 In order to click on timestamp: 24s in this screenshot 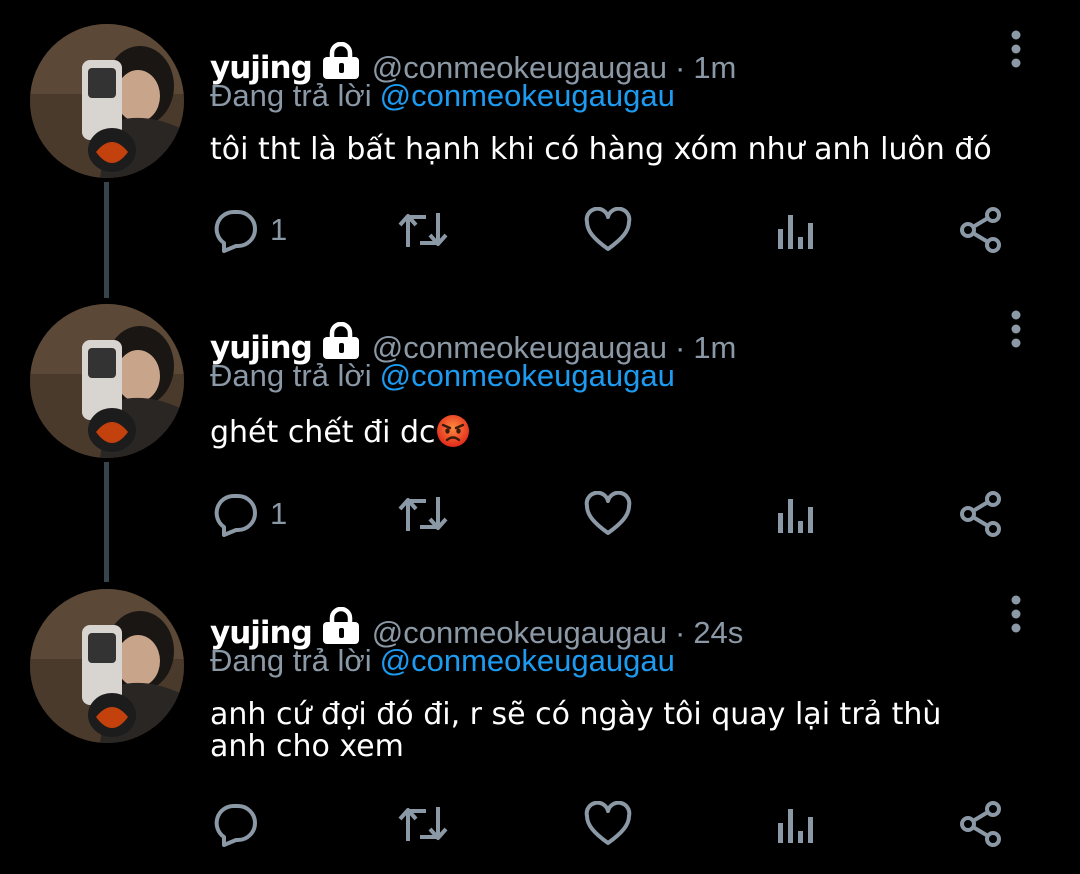, I will do `click(718, 633)`.